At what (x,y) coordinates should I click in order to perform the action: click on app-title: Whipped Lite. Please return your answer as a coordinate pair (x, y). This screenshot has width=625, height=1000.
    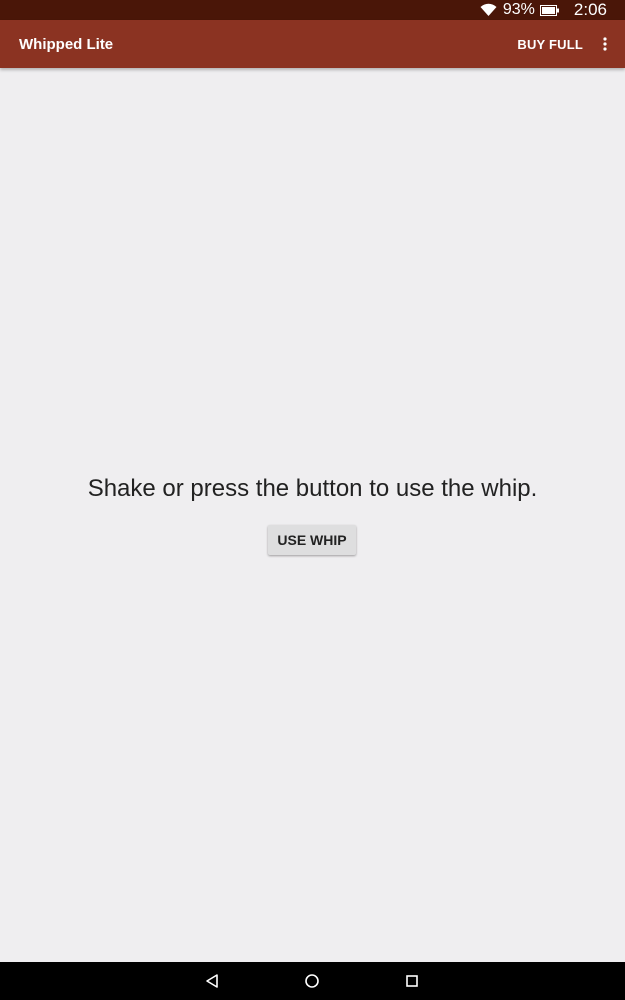
    Looking at the image, I should click on (66, 44).